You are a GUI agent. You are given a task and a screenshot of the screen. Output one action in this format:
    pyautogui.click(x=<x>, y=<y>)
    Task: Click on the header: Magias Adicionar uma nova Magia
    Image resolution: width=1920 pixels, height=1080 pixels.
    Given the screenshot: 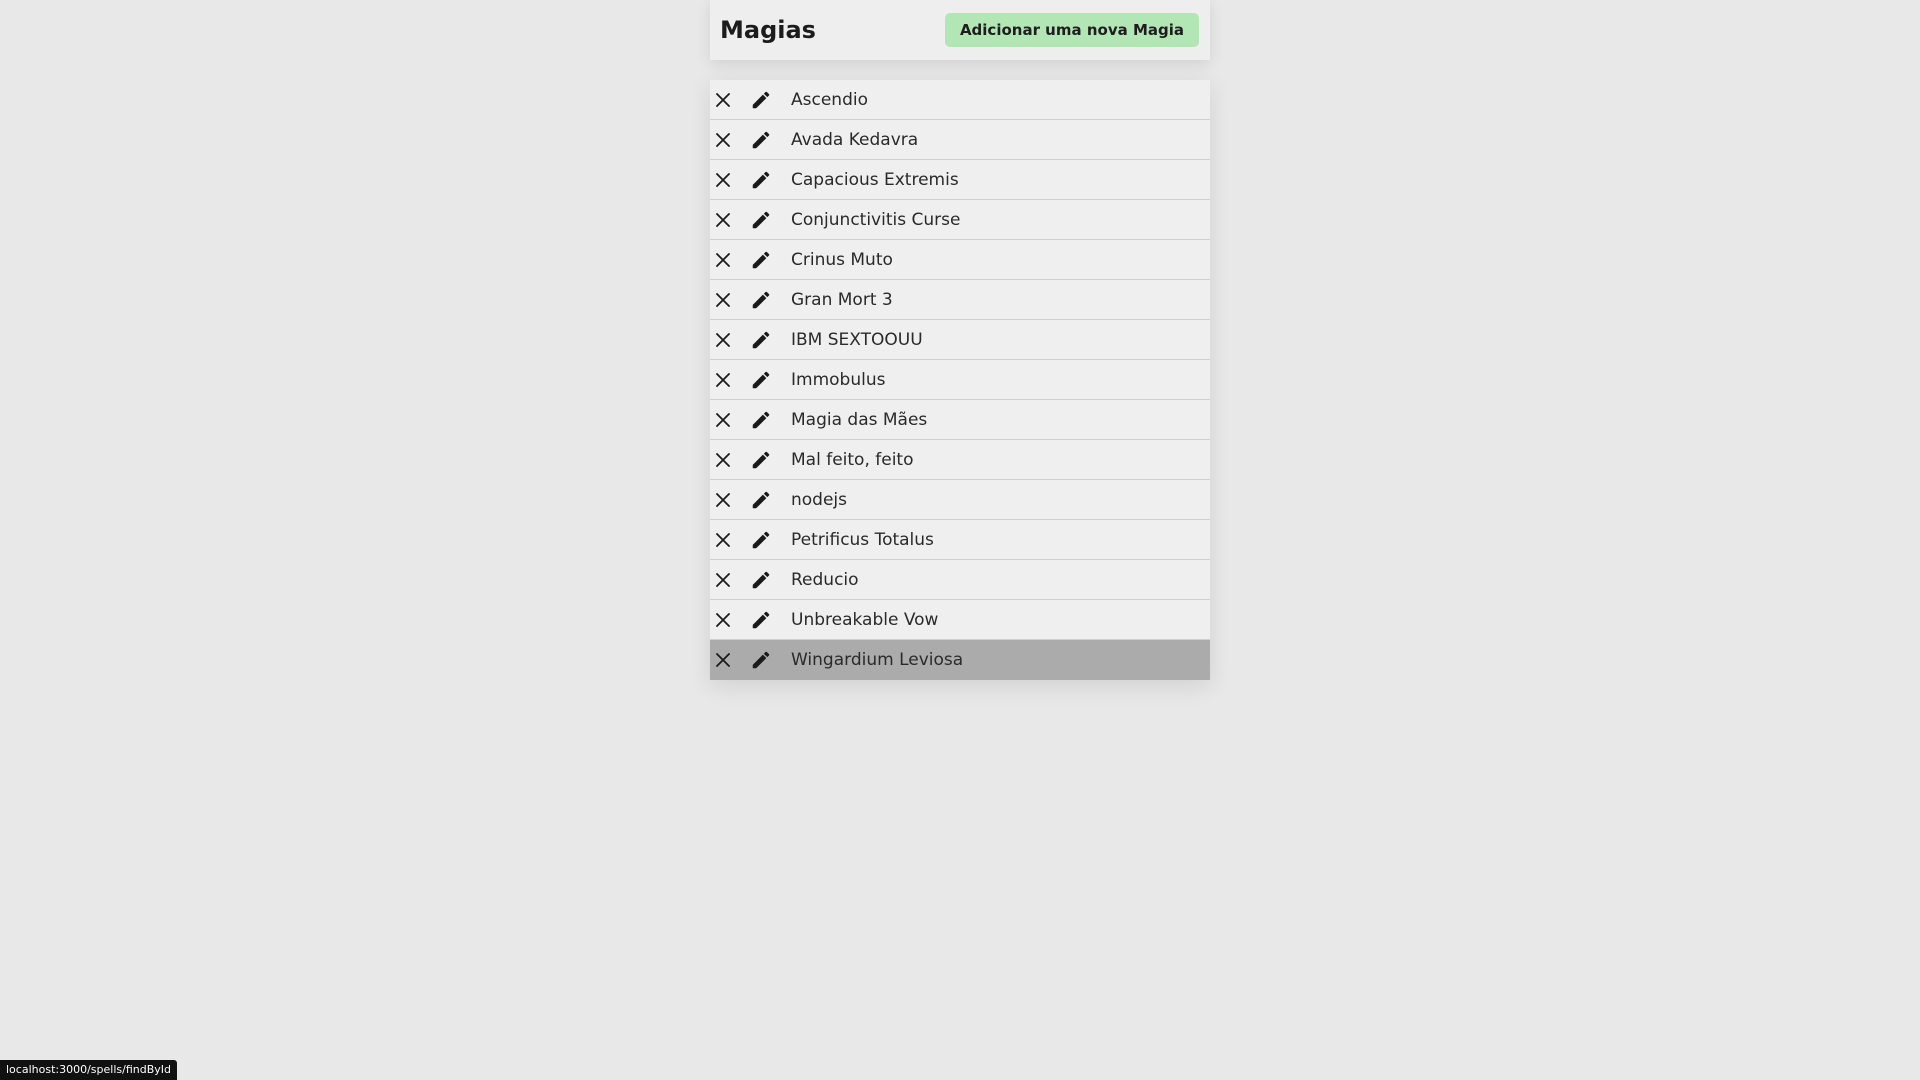 What is the action you would take?
    pyautogui.click(x=960, y=30)
    